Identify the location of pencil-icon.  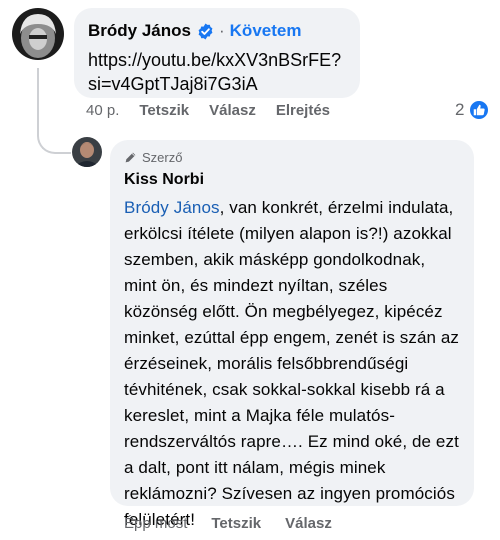
(130, 157).